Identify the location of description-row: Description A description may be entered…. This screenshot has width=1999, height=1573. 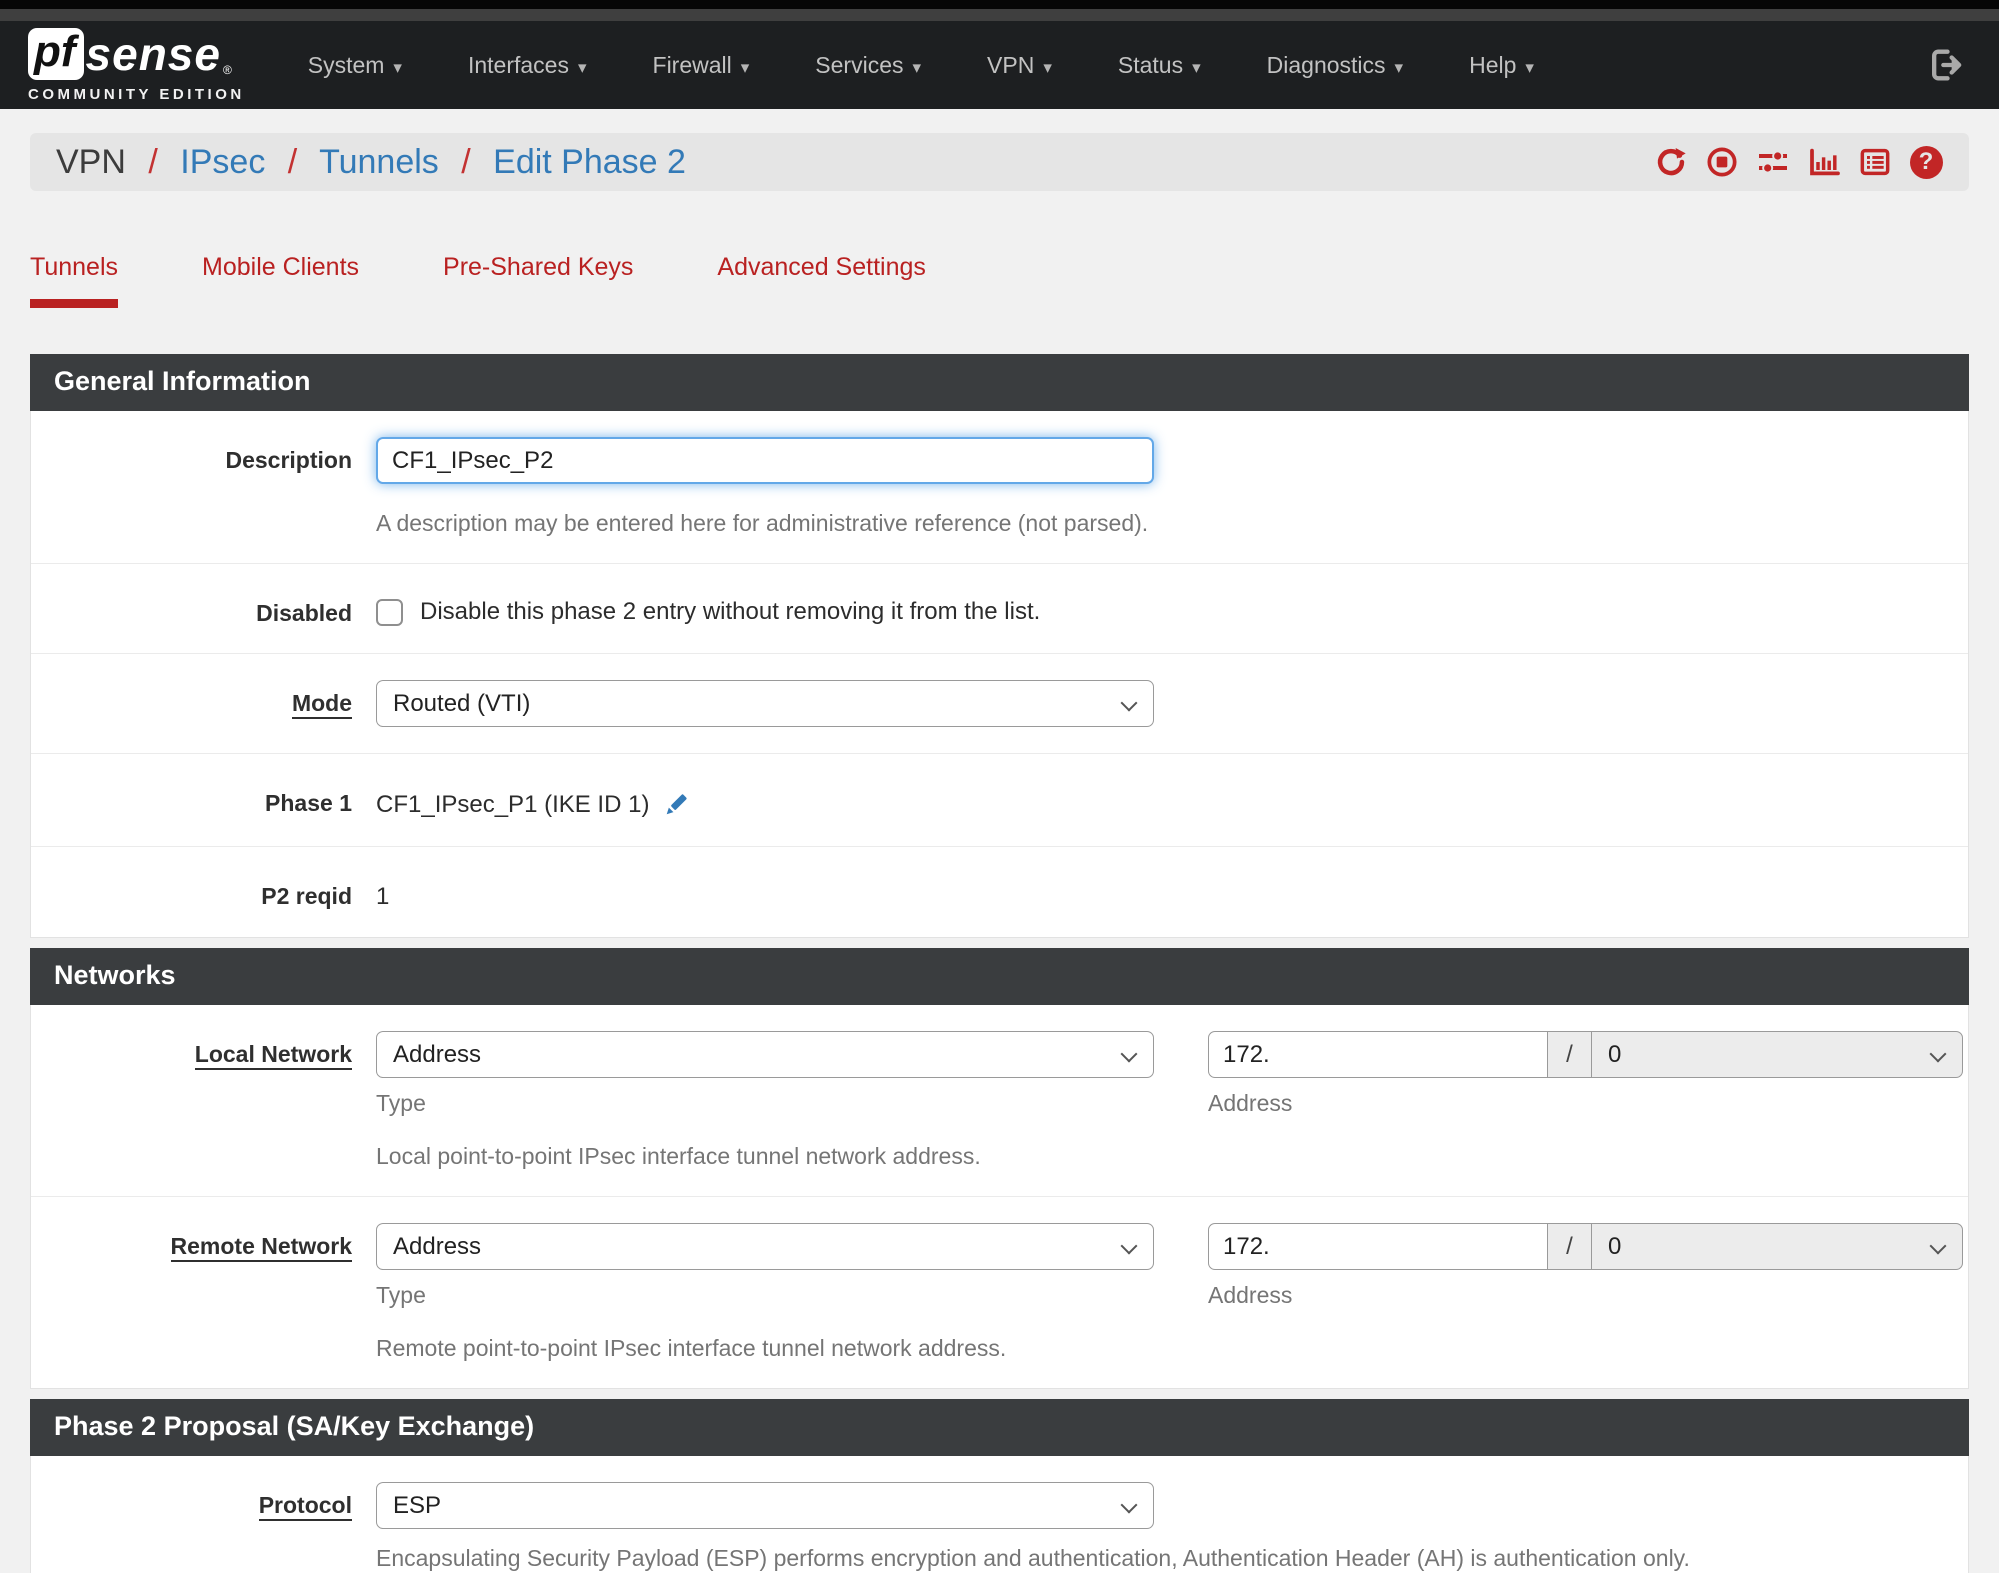
(999, 487).